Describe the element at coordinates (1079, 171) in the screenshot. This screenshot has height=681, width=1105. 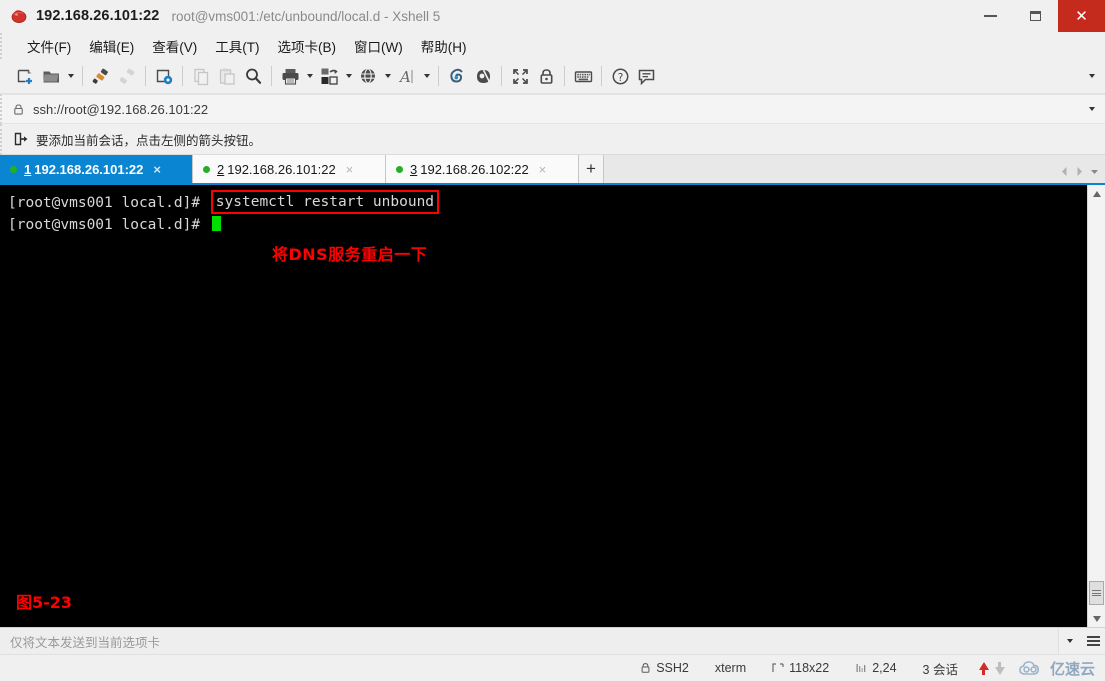
I see `tab-next-icon` at that location.